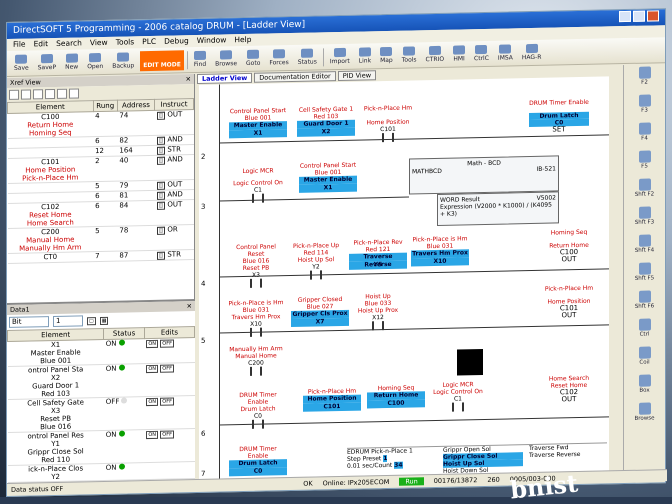 This screenshot has height=504, width=672. What do you see at coordinates (200, 59) in the screenshot?
I see `find-button: Find` at bounding box center [200, 59].